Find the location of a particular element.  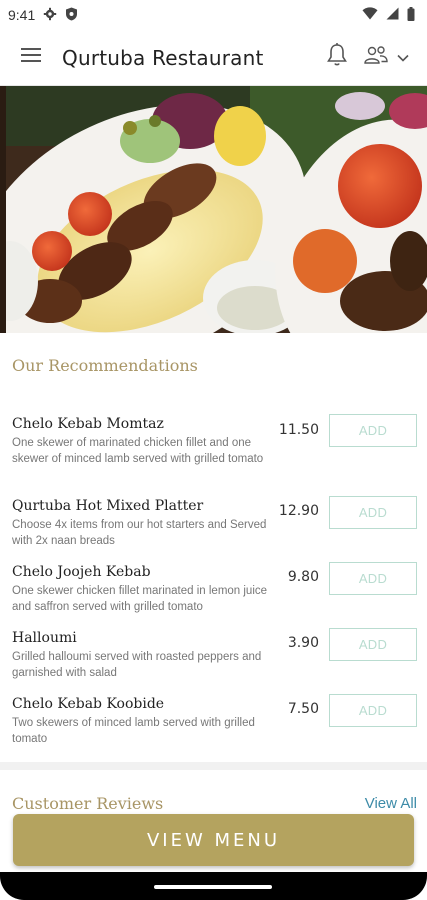

item-price: 11.50 is located at coordinates (298, 430).